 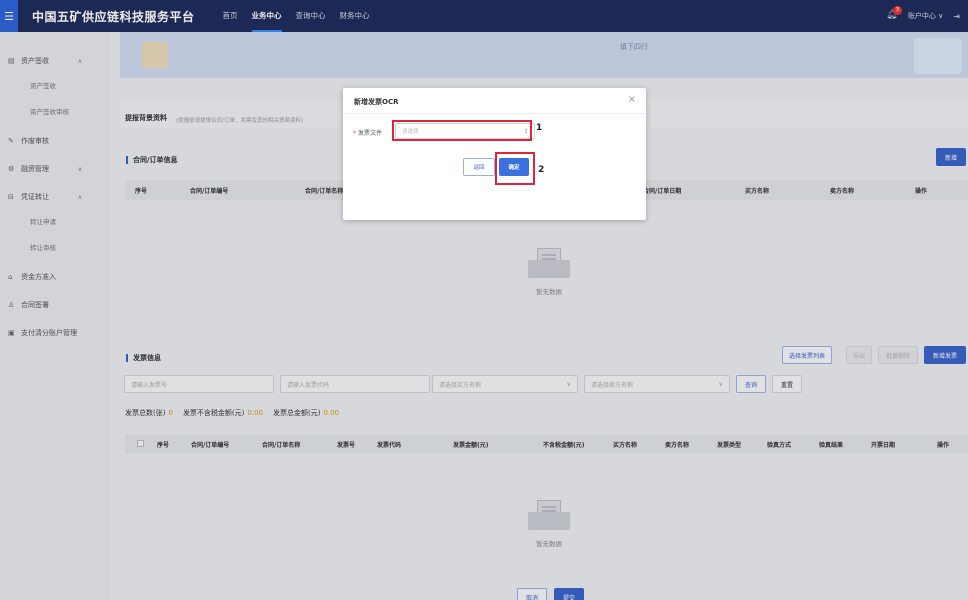 I want to click on invoice-file-label: * 发票文件, so click(x=368, y=133).